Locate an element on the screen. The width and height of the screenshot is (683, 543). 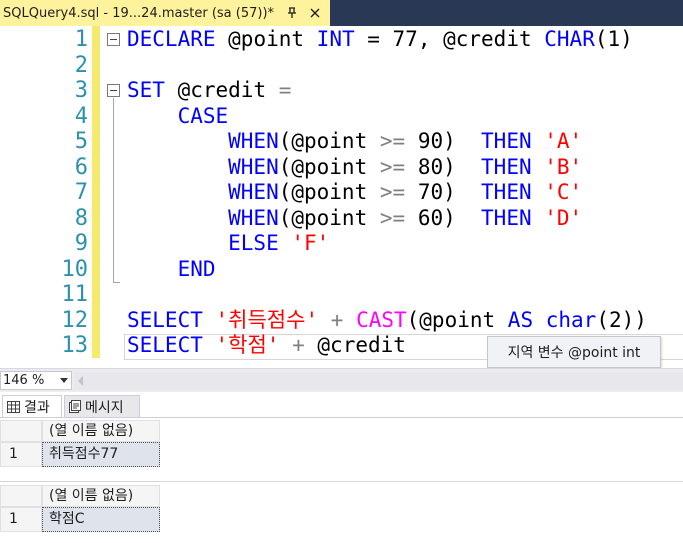
code-token: INT is located at coordinates (335, 39).